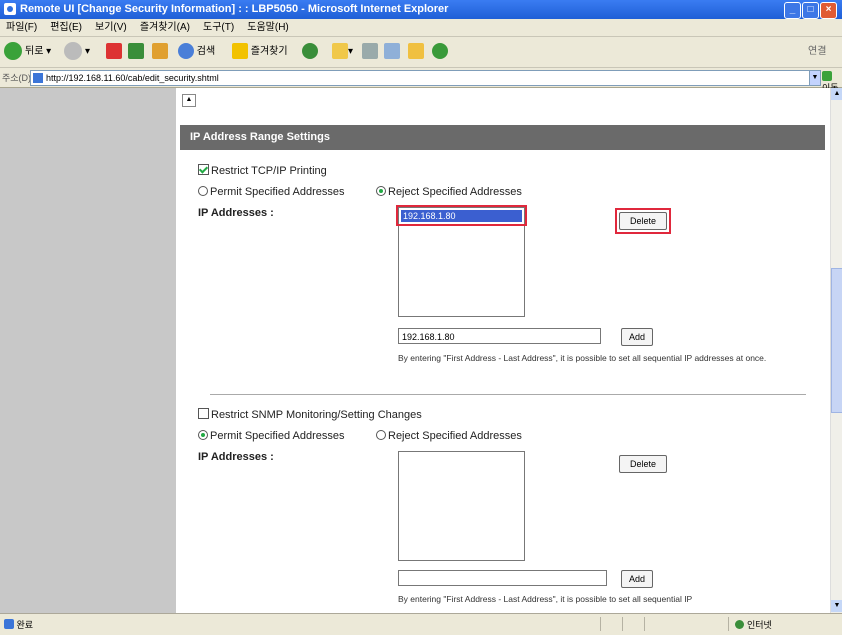 Image resolution: width=842 pixels, height=635 pixels. What do you see at coordinates (218, 27) in the screenshot?
I see `menu-tools: 도구(T)` at bounding box center [218, 27].